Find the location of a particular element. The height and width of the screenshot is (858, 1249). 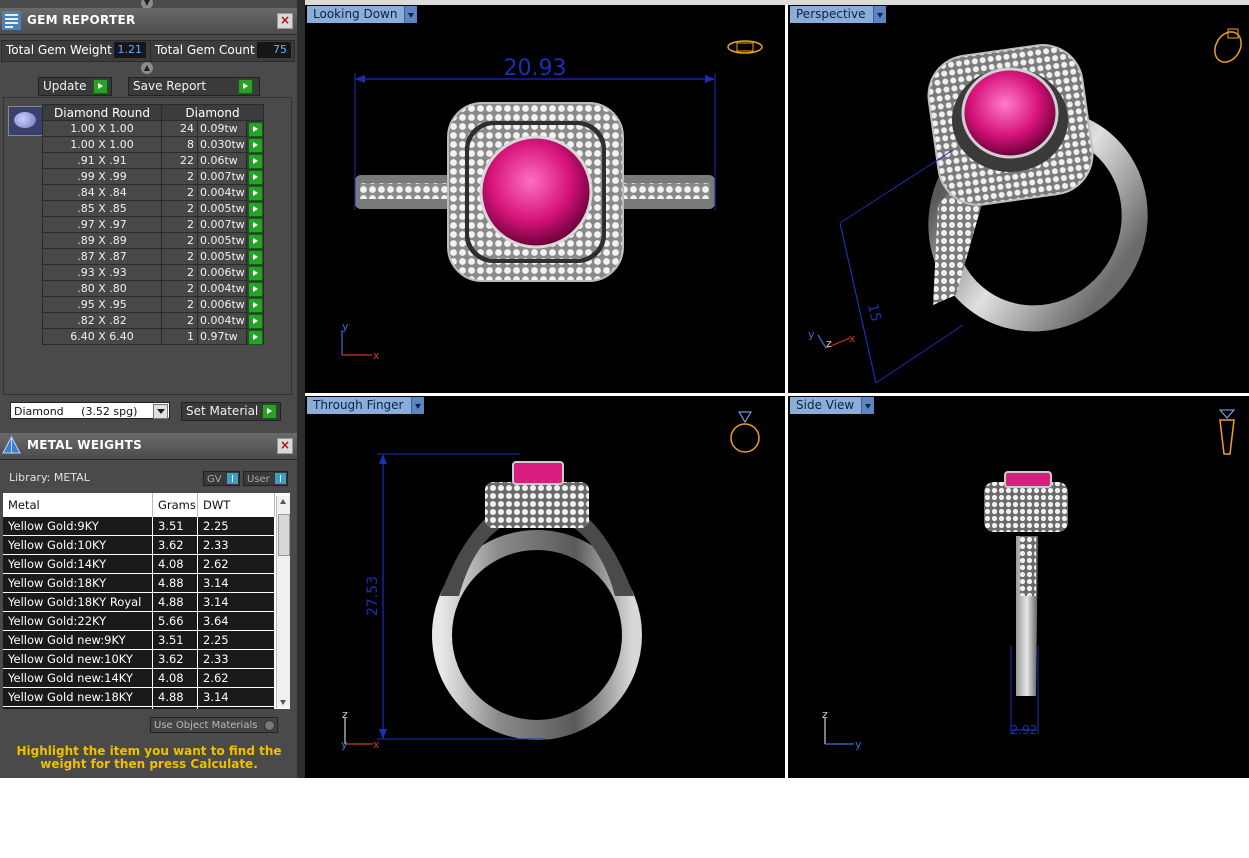

viewport-through-finger-tab: Through Finger is located at coordinates (365, 405).